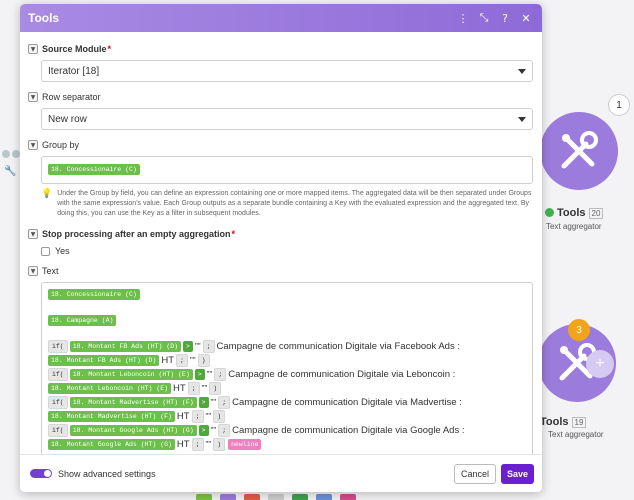 Image resolution: width=634 pixels, height=500 pixels. What do you see at coordinates (74, 71) in the screenshot?
I see `source-module-value: Iterator [18]` at bounding box center [74, 71].